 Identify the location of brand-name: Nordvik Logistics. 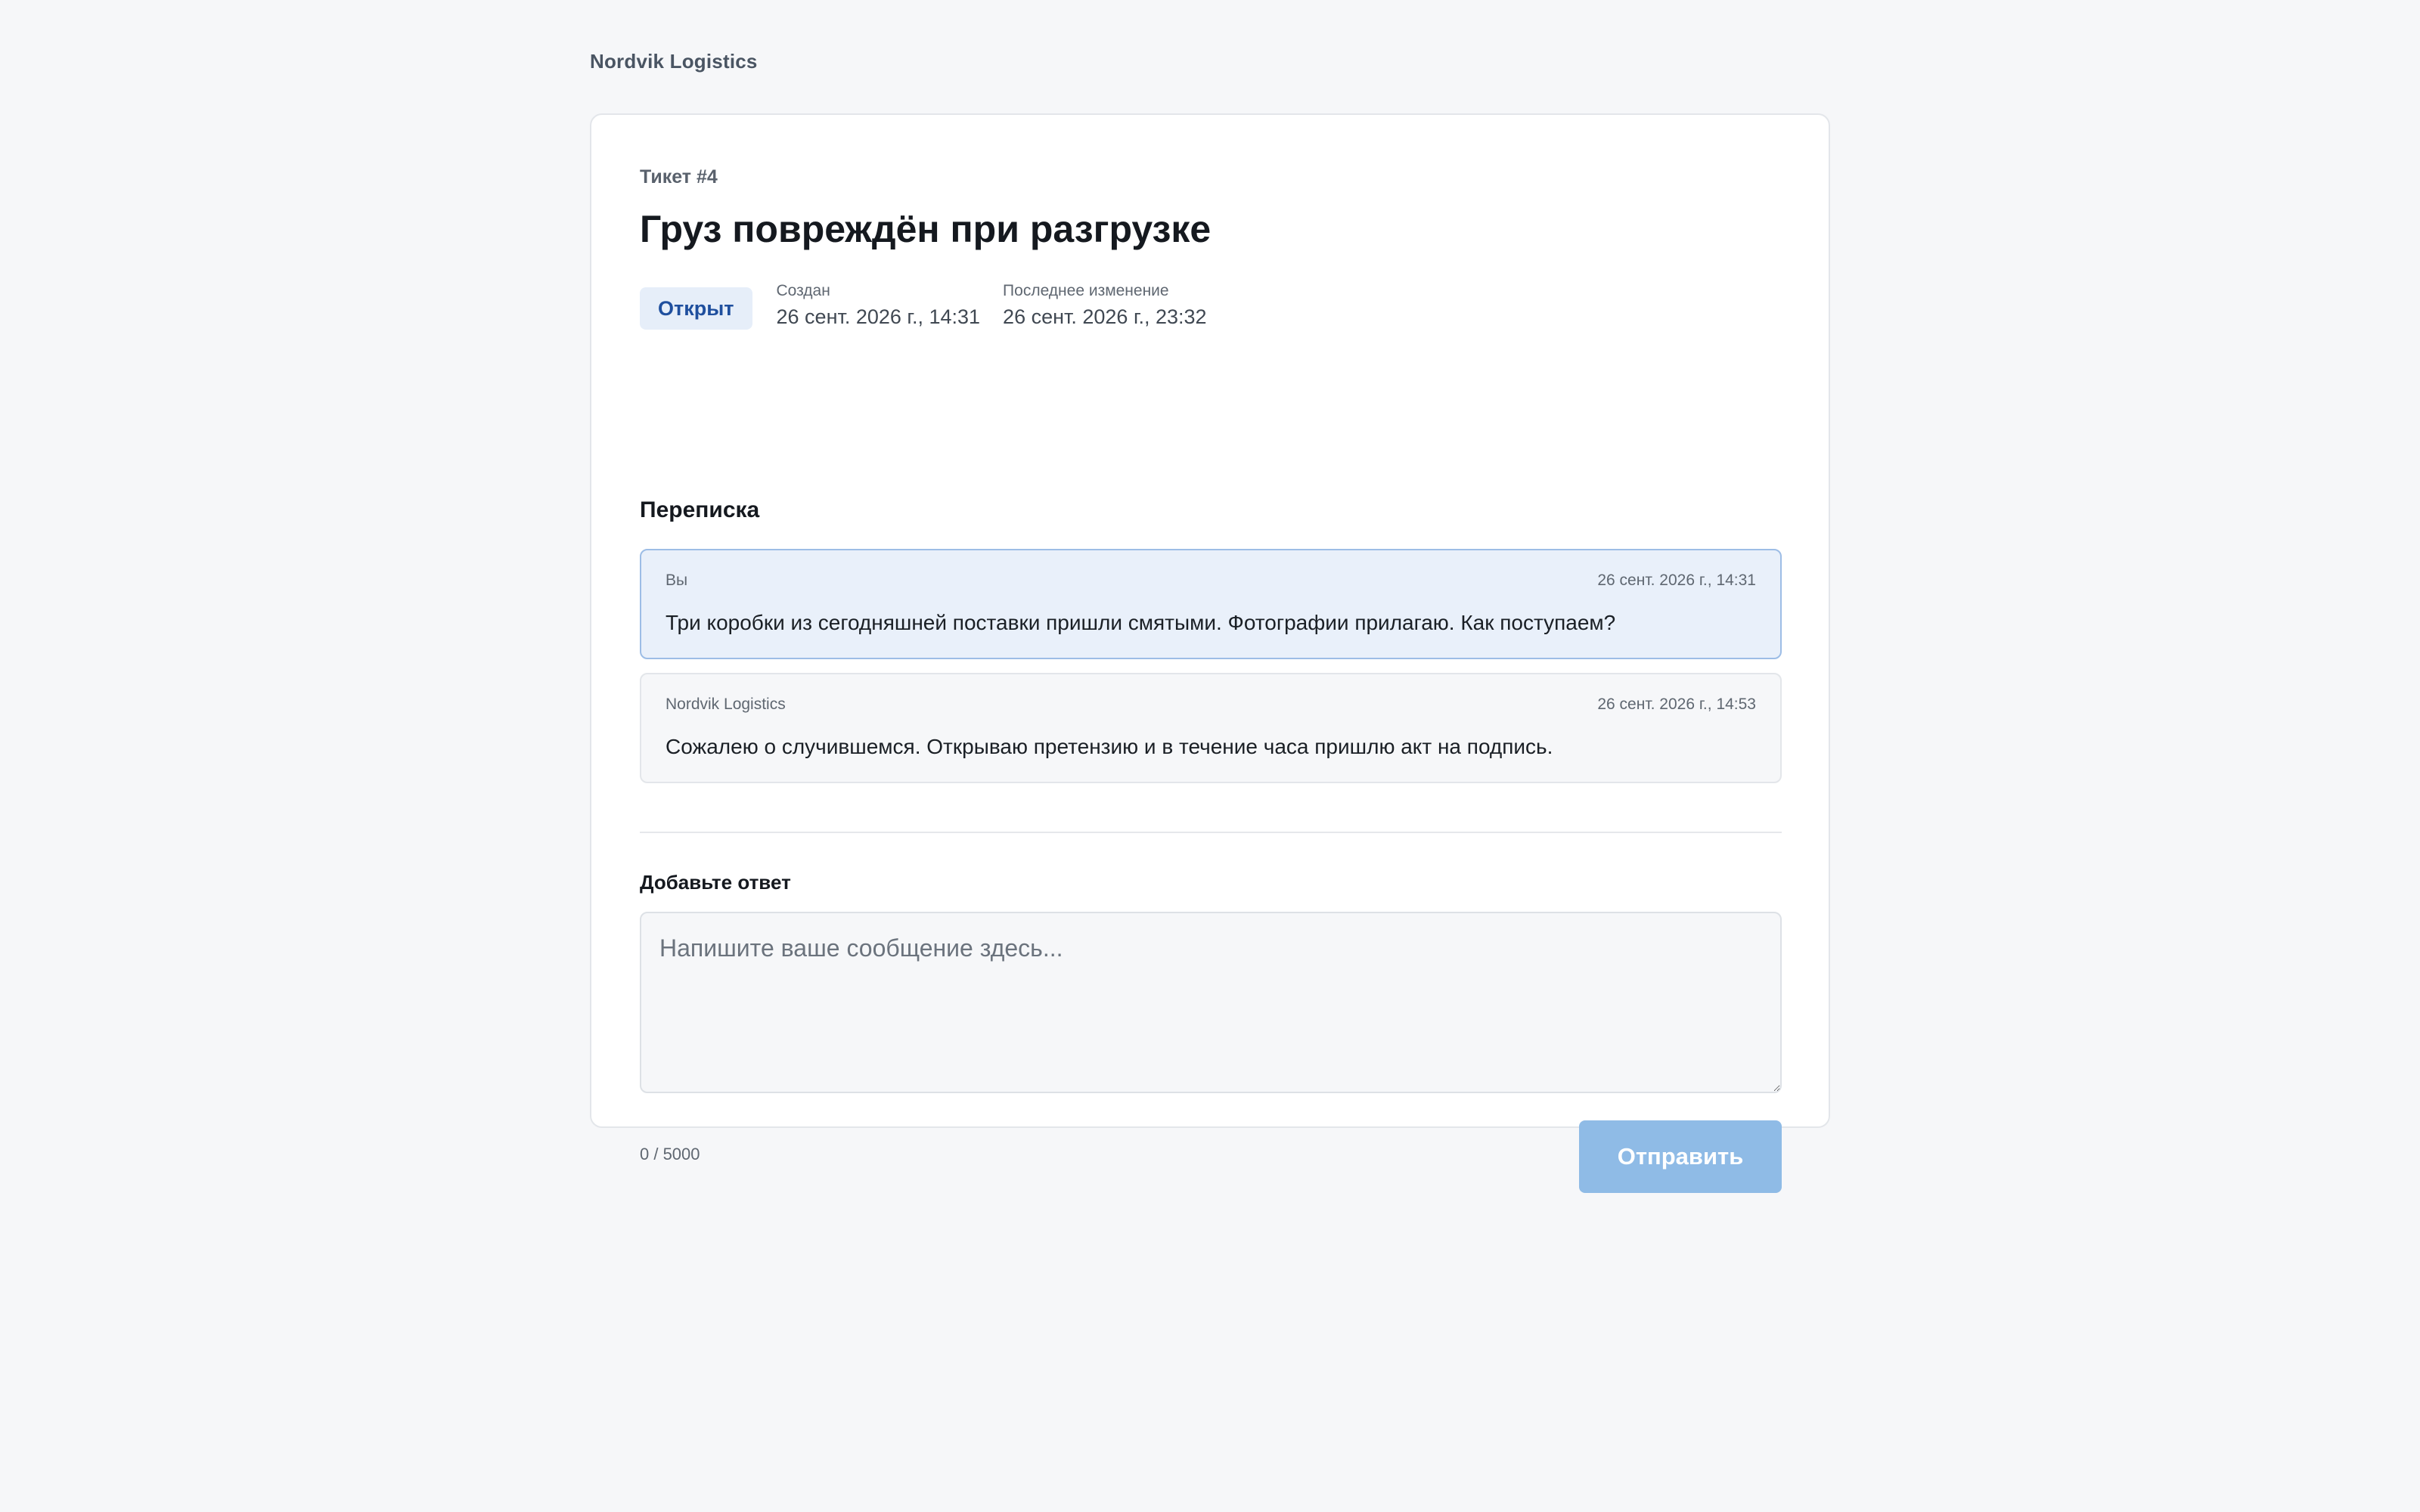
(674, 62).